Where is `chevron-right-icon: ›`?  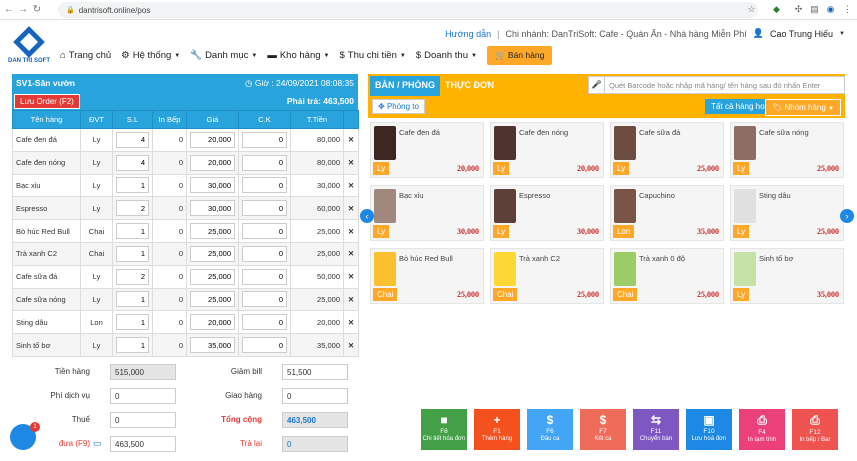 chevron-right-icon: › is located at coordinates (847, 216).